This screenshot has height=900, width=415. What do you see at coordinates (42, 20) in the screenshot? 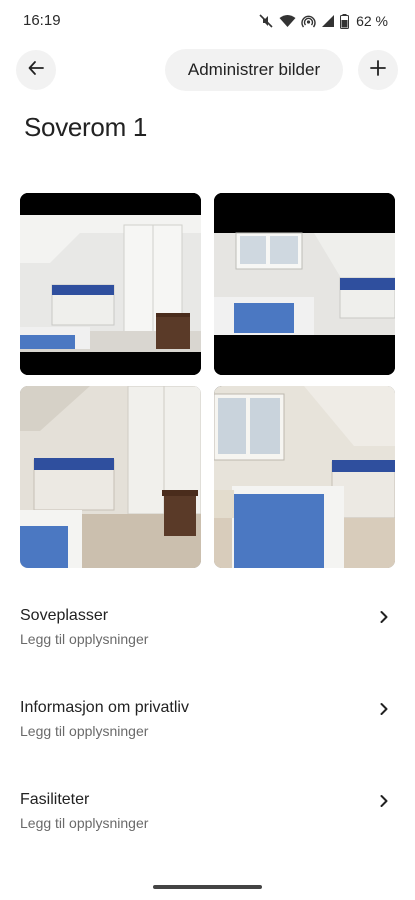
I see `status-time: 16:19` at bounding box center [42, 20].